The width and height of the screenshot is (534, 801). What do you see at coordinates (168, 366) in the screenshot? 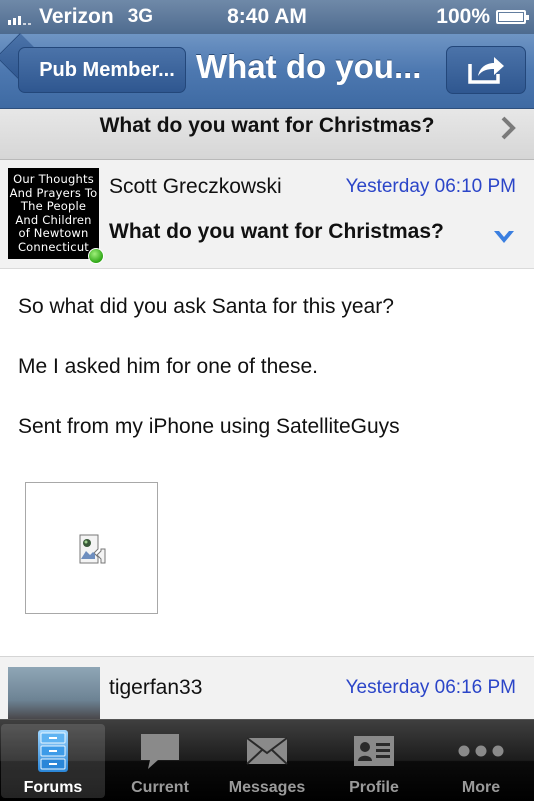
I see `post-paragraph: Me I asked him for one of these.` at bounding box center [168, 366].